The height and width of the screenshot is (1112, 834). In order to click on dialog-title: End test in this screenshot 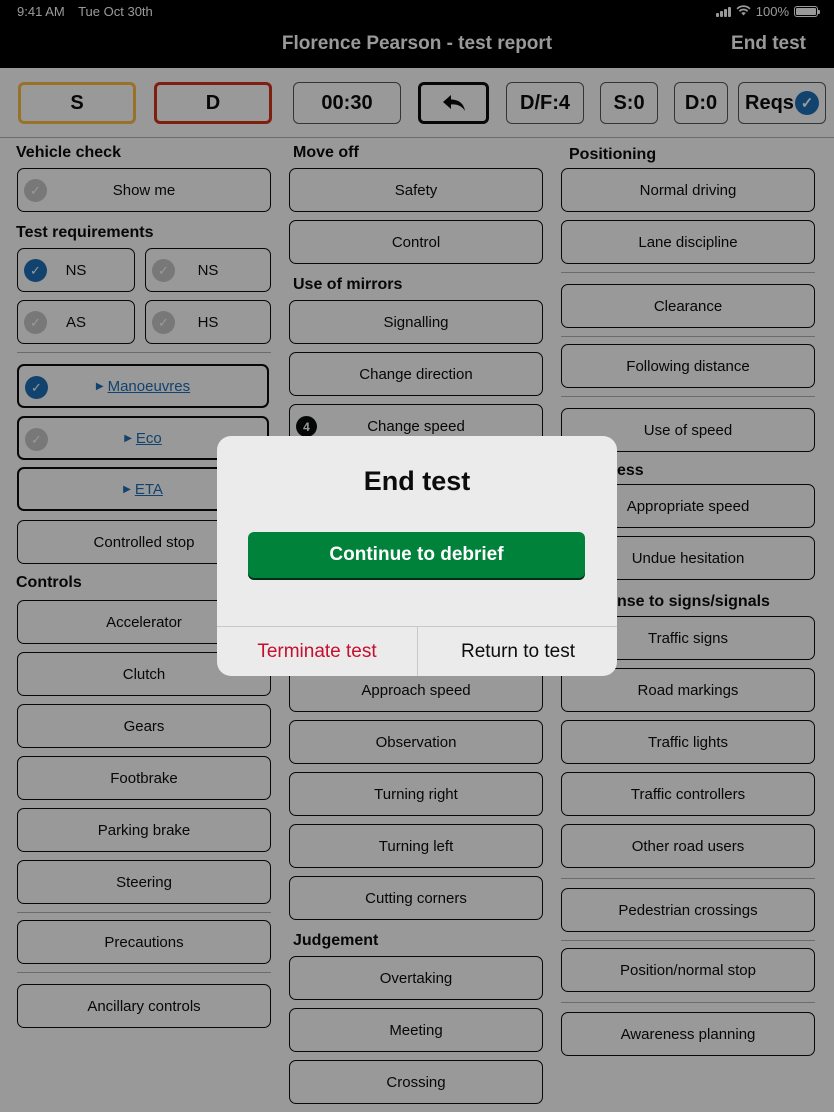, I will do `click(417, 481)`.